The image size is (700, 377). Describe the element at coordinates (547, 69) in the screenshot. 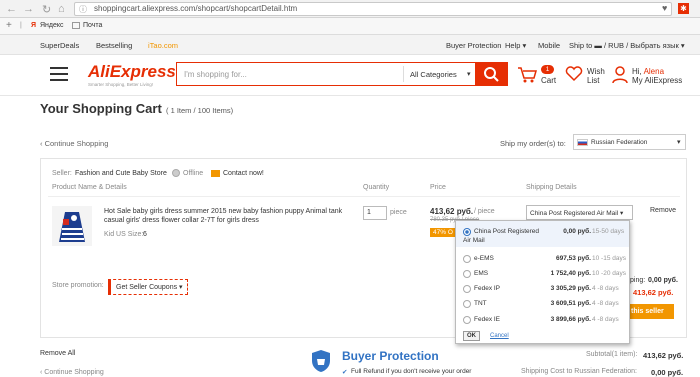

I see `cart-count-badge: 1` at that location.